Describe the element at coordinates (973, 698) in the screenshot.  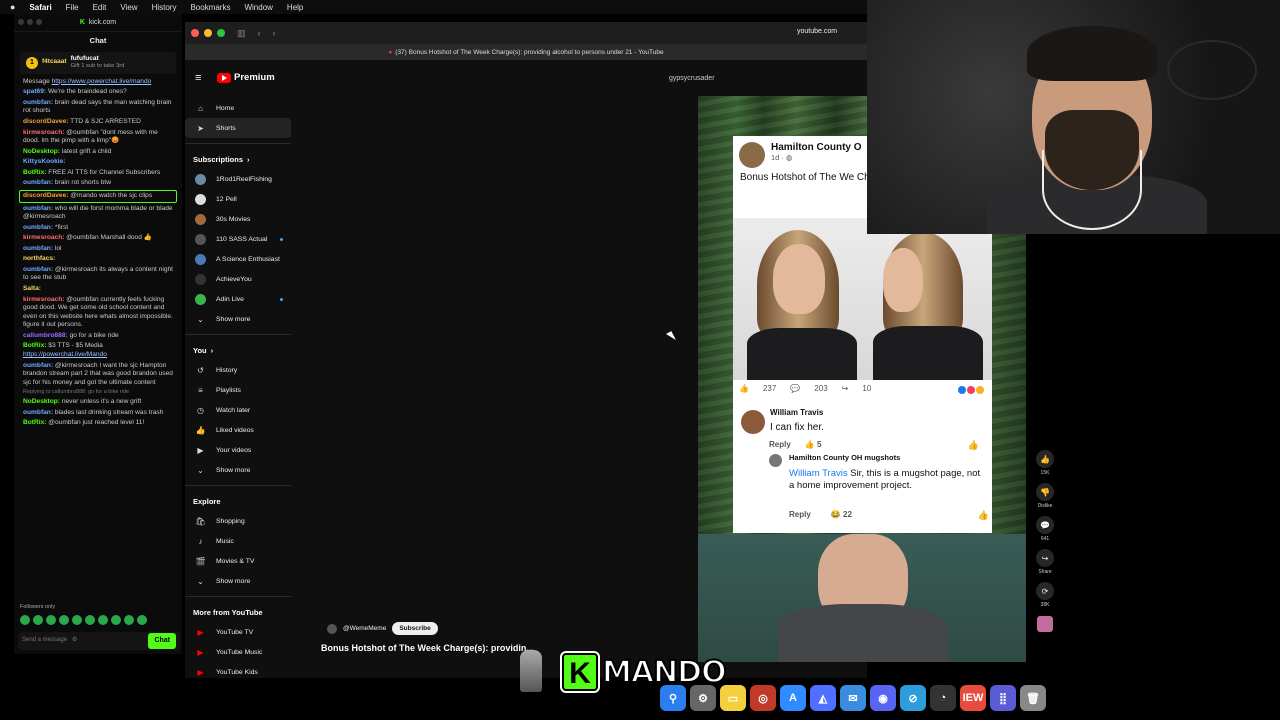
I see `dock-app-icon: IEW` at that location.